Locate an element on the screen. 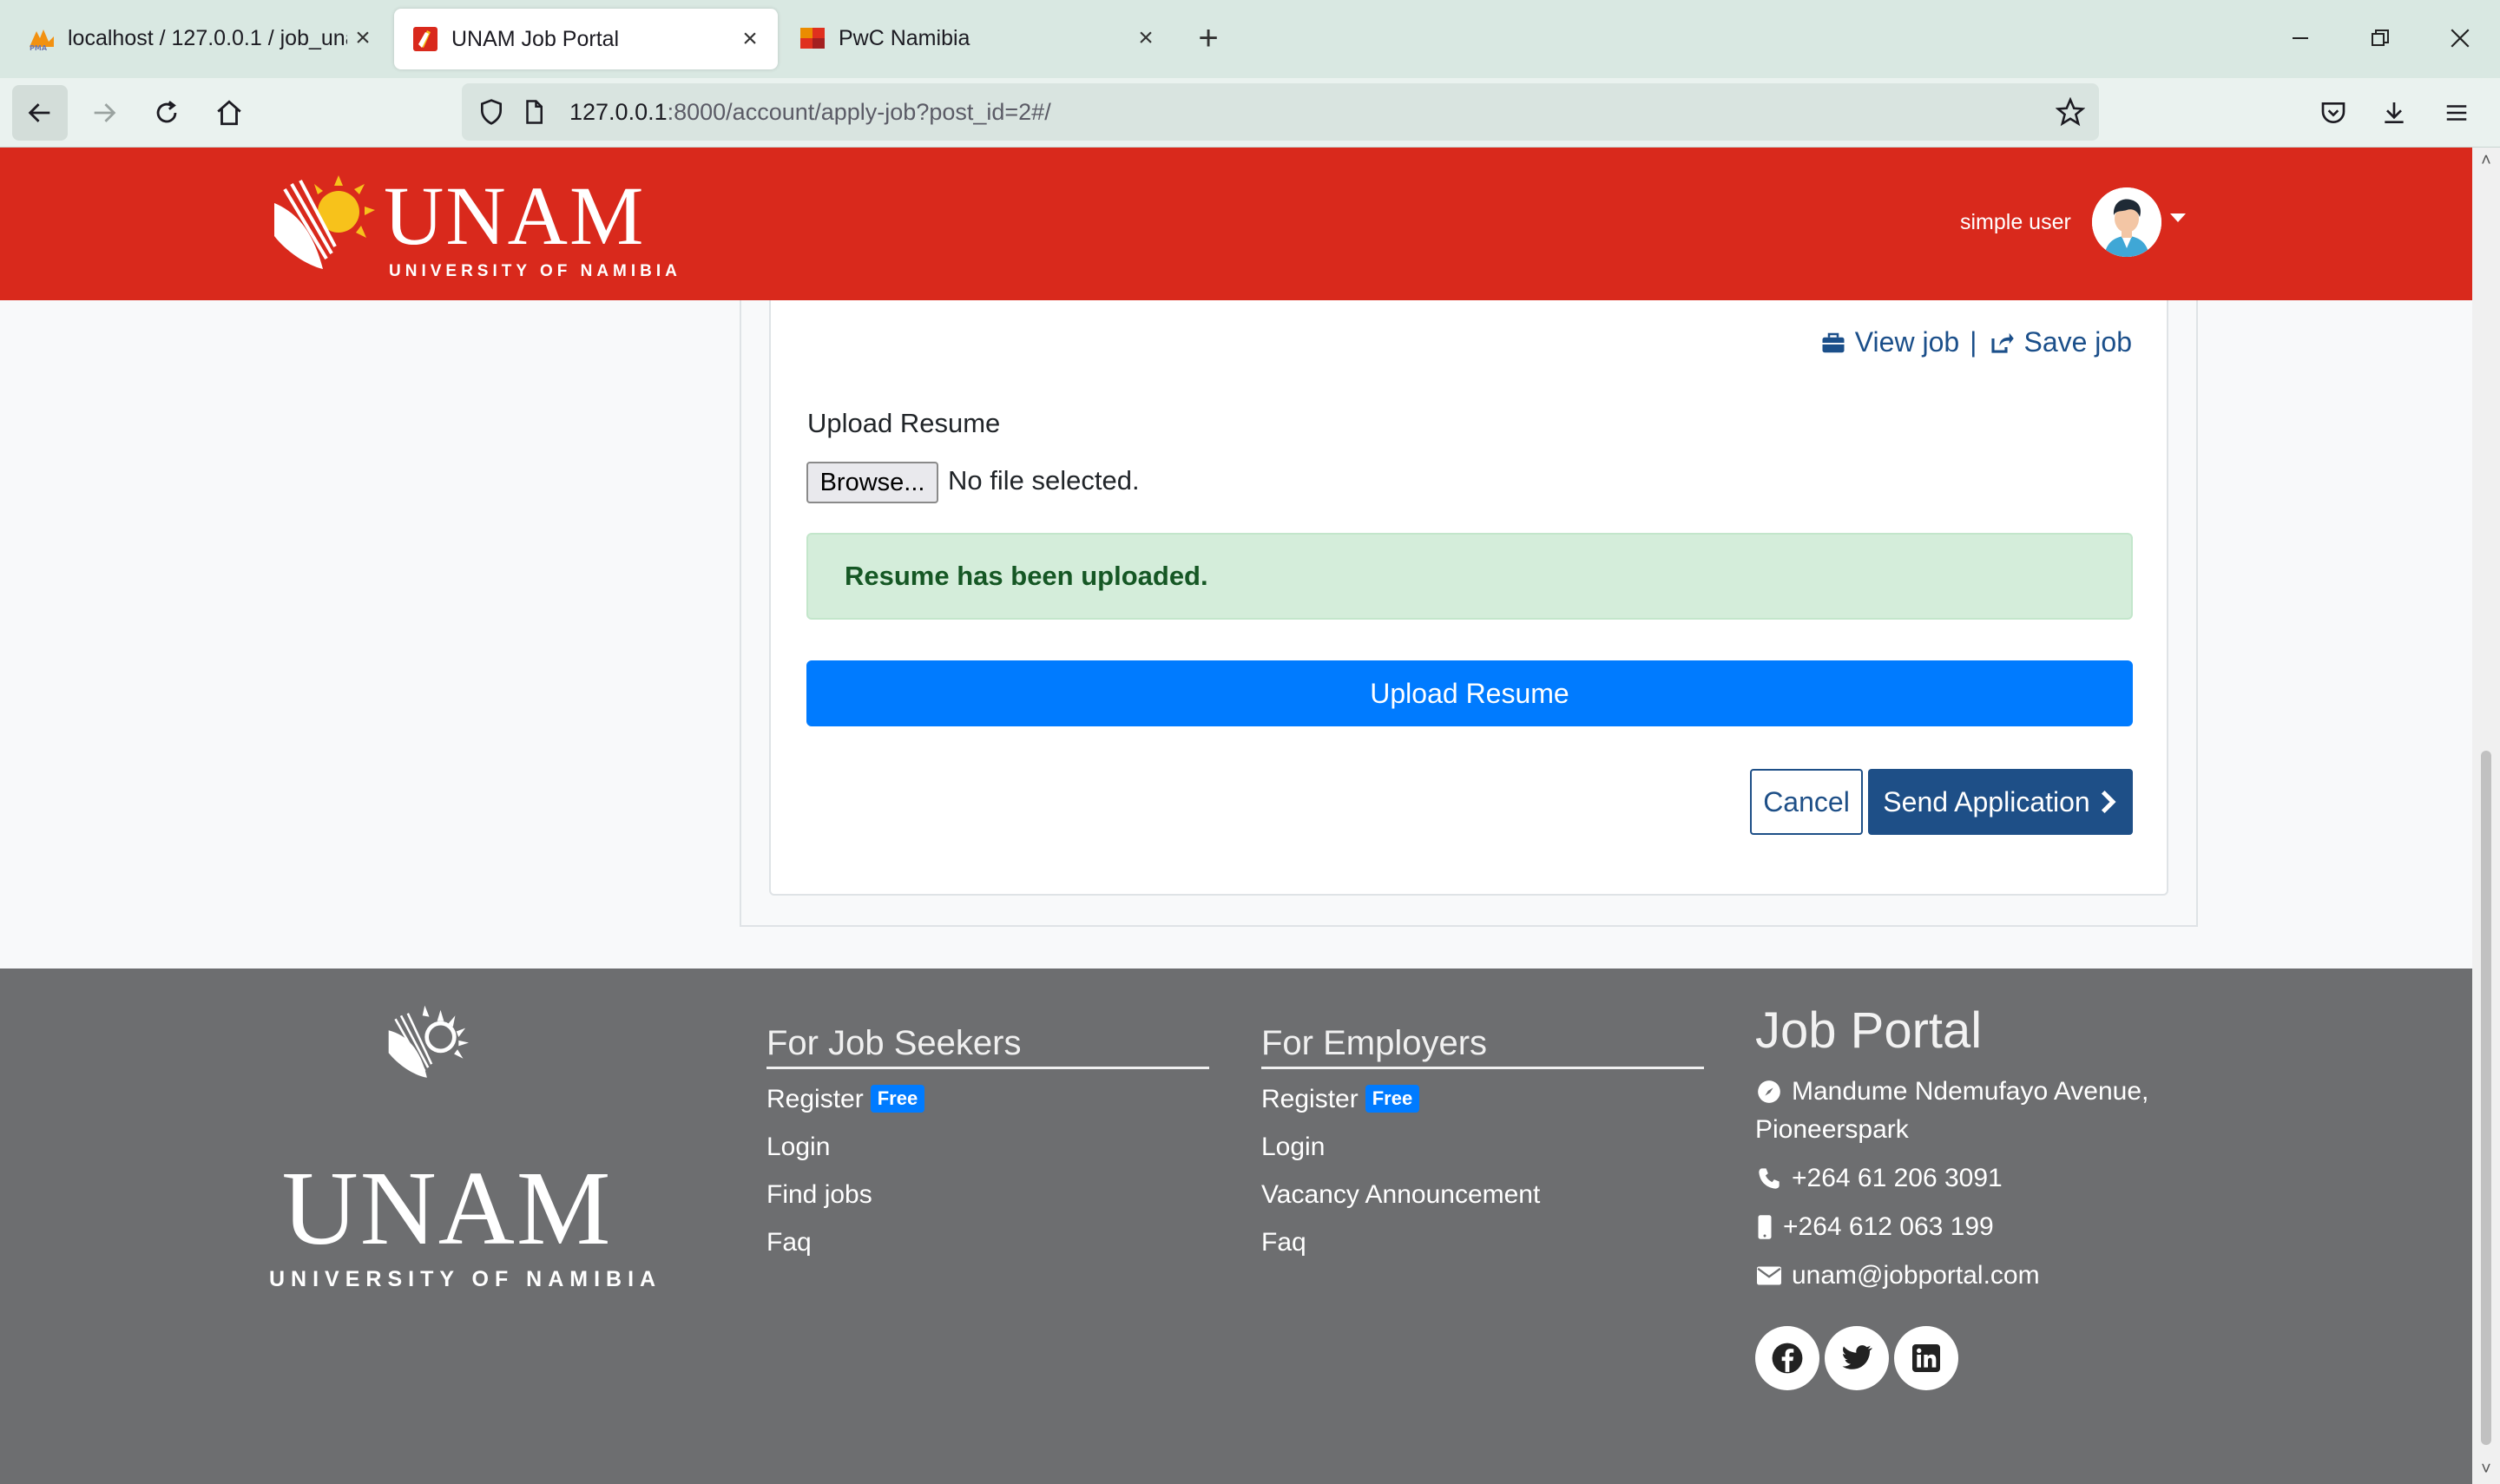  job-seekers-faq-link: Faq is located at coordinates (789, 1242).